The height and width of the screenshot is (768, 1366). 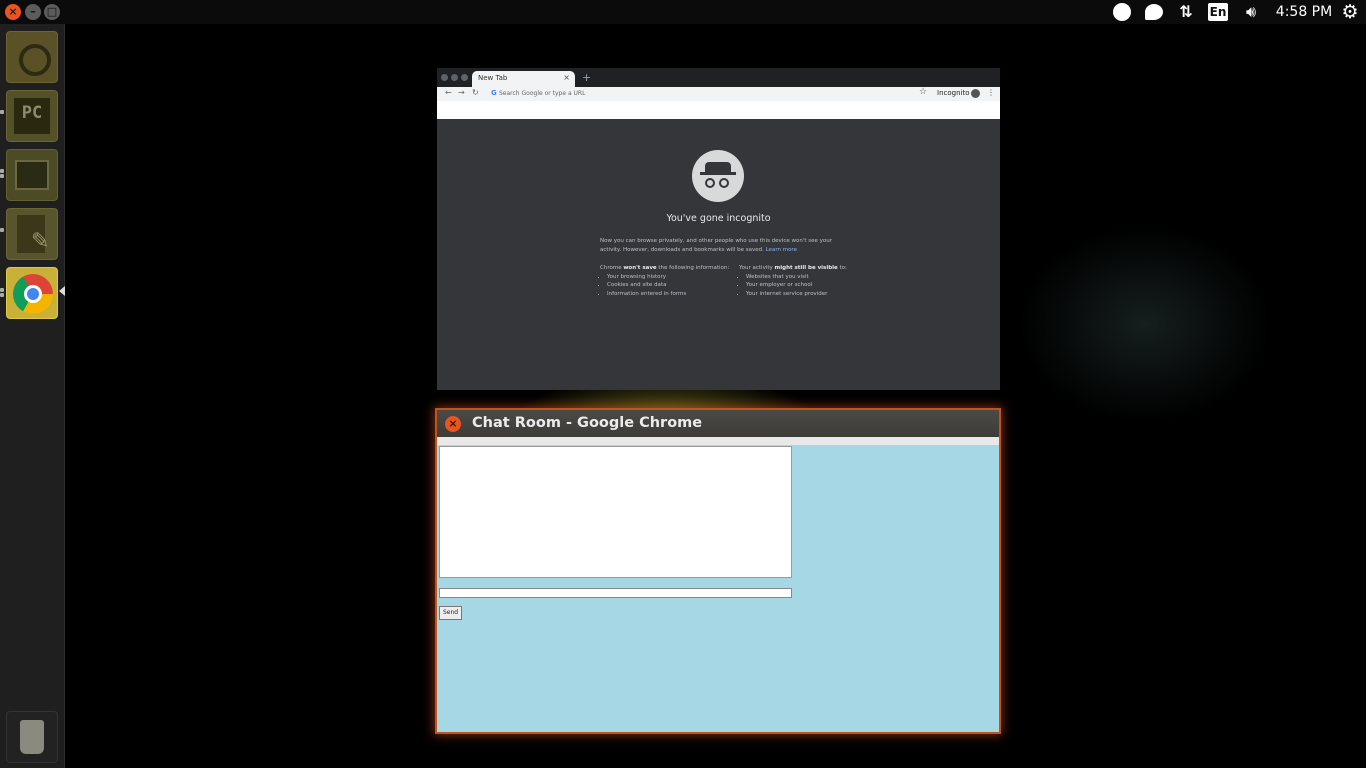 What do you see at coordinates (1350, 12) in the screenshot?
I see `system-gear-icon: ⚙` at bounding box center [1350, 12].